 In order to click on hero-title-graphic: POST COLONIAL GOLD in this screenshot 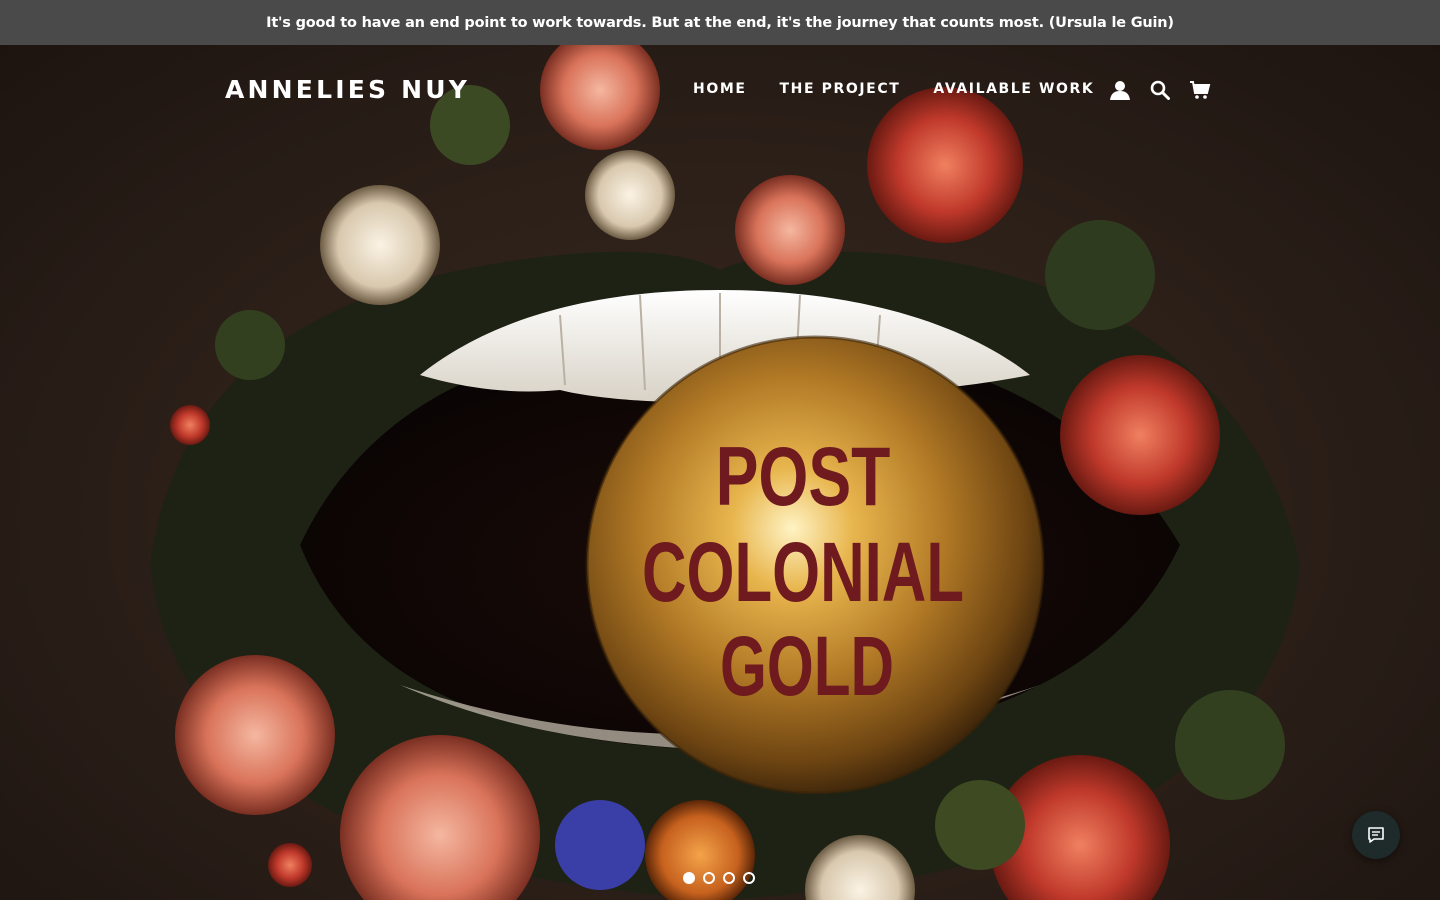, I will do `click(803, 571)`.